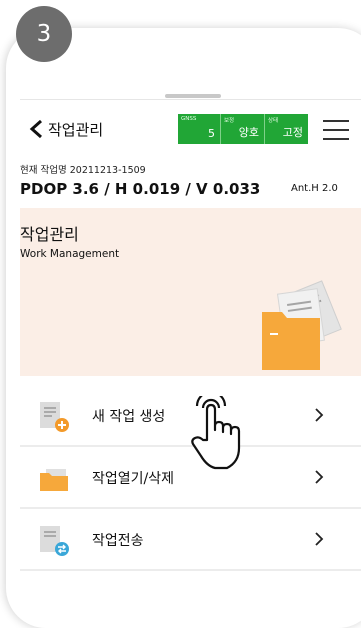  I want to click on phone-speaker, so click(193, 96).